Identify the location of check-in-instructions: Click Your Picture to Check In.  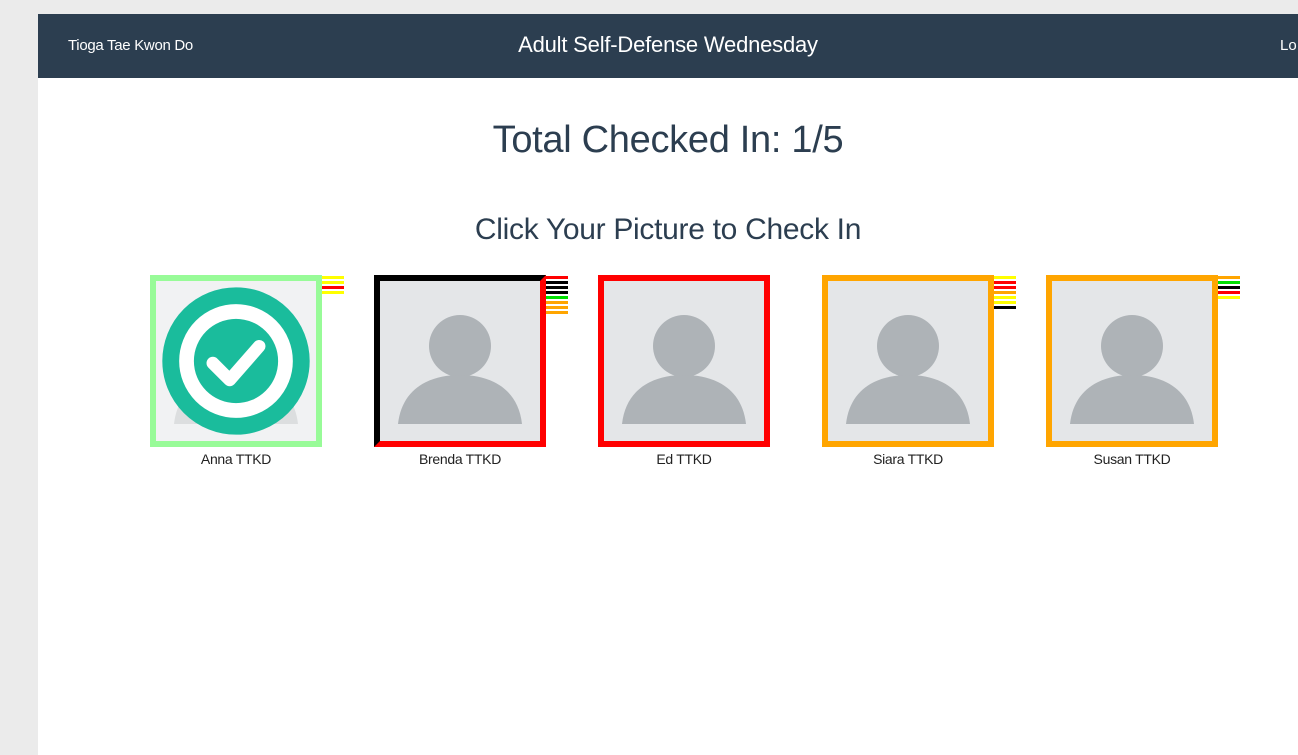
(668, 229).